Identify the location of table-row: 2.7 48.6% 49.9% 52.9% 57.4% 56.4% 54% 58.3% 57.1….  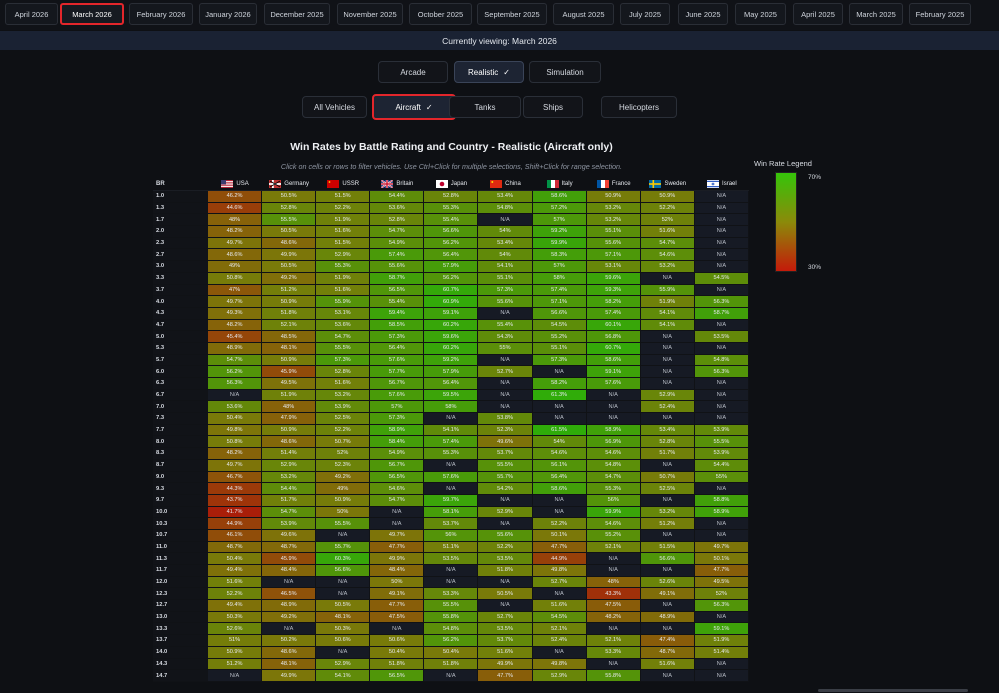
(451, 255).